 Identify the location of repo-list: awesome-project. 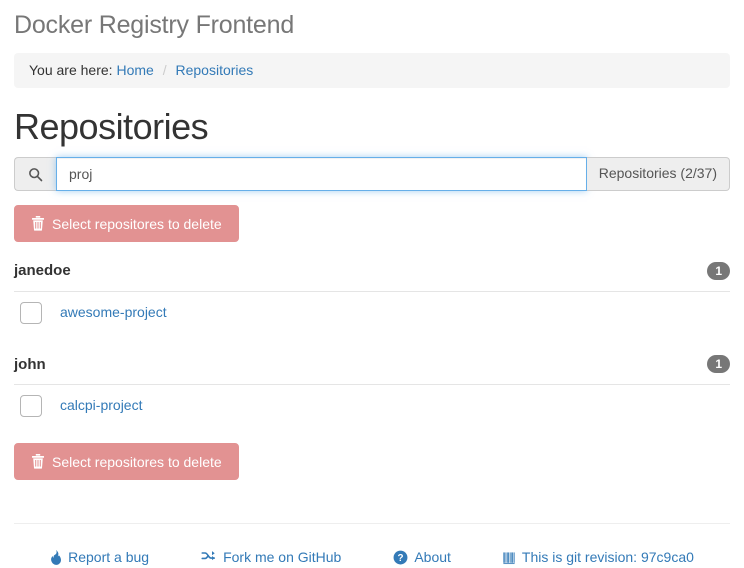
(372, 314).